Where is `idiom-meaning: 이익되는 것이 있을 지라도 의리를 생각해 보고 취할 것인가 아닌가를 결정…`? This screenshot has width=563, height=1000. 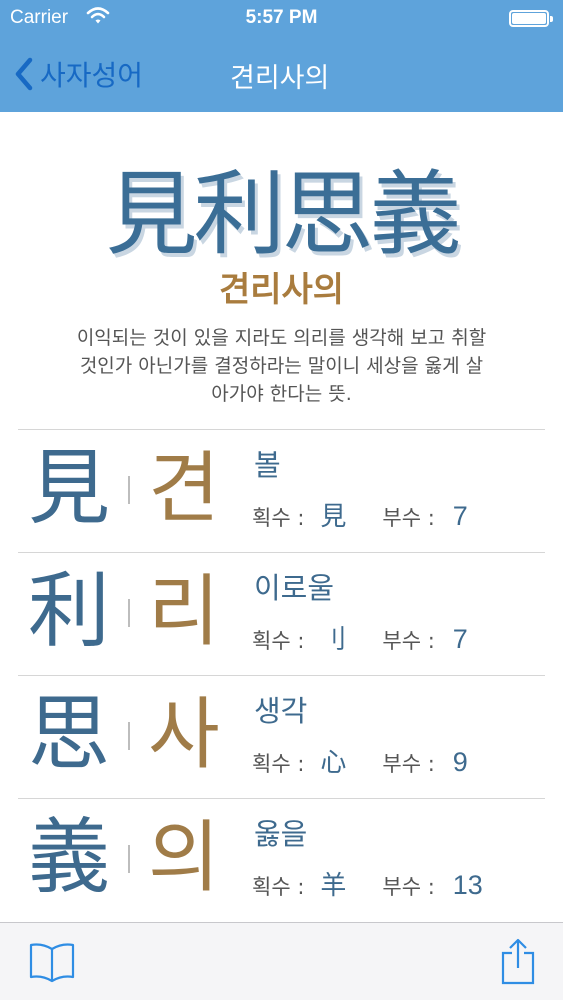 idiom-meaning: 이익되는 것이 있을 지라도 의리를 생각해 보고 취할 것인가 아닌가를 결정… is located at coordinates (281, 366).